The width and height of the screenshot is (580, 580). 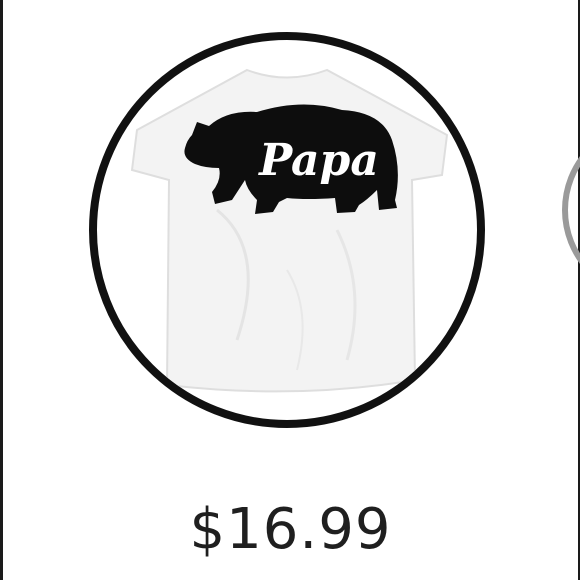 I want to click on partial-circle-icon, so click(x=571, y=210).